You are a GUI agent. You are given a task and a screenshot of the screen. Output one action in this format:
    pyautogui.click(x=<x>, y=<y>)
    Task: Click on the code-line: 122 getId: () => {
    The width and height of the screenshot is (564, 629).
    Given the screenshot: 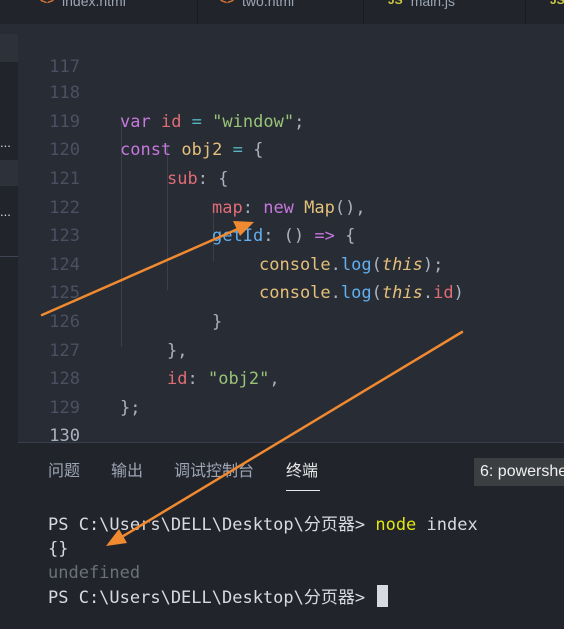 What is the action you would take?
    pyautogui.click(x=291, y=206)
    